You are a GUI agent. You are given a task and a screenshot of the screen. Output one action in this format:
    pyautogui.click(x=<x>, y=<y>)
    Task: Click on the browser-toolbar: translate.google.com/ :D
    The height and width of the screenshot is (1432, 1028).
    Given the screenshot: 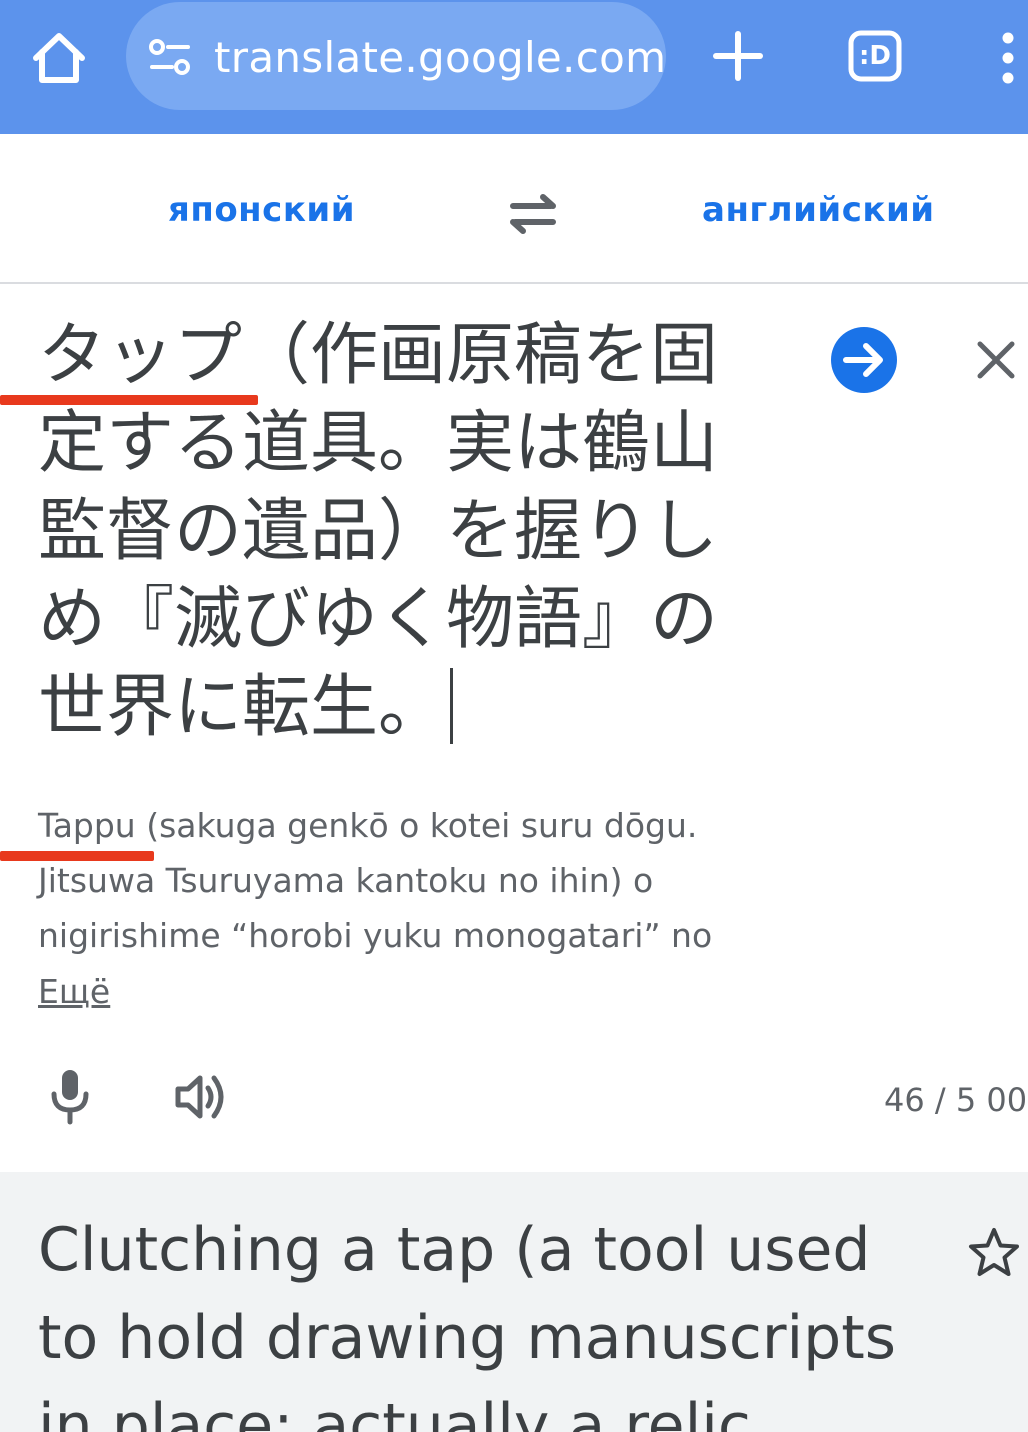 What is the action you would take?
    pyautogui.click(x=514, y=67)
    